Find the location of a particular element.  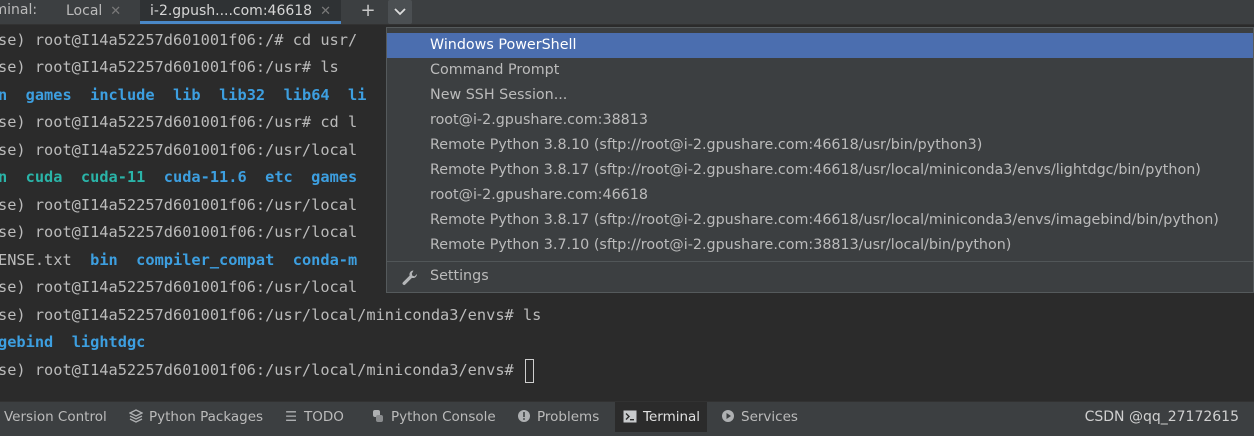

tab-label: Local is located at coordinates (84, 11).